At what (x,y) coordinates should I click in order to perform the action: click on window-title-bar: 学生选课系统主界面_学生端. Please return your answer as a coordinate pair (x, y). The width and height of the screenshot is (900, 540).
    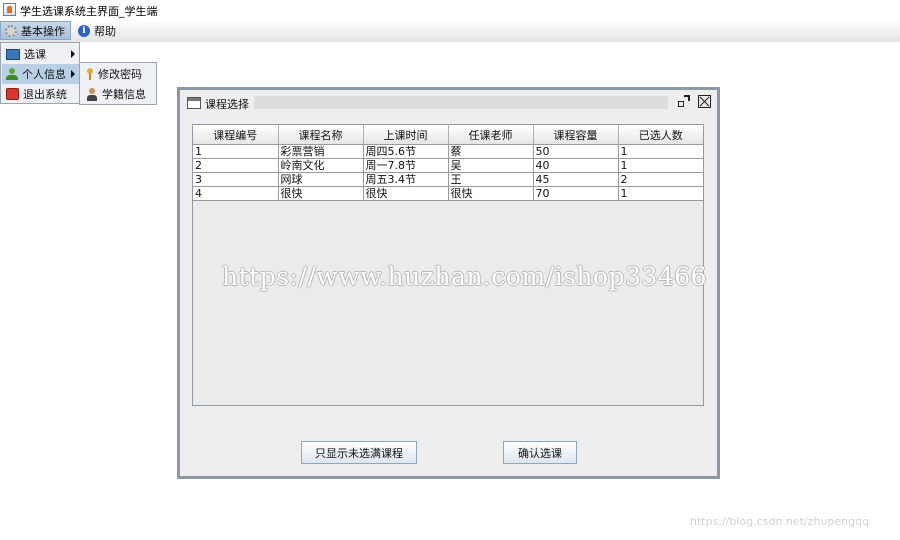
    Looking at the image, I should click on (450, 10).